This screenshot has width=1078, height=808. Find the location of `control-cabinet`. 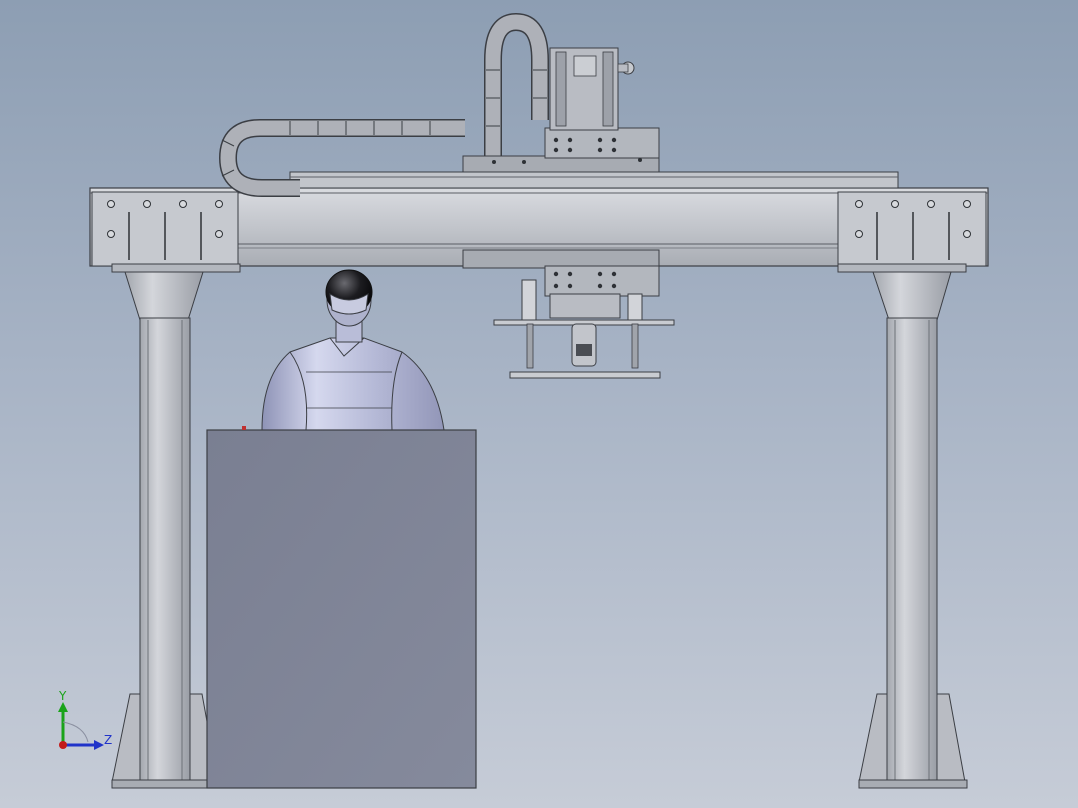

control-cabinet is located at coordinates (341, 607).